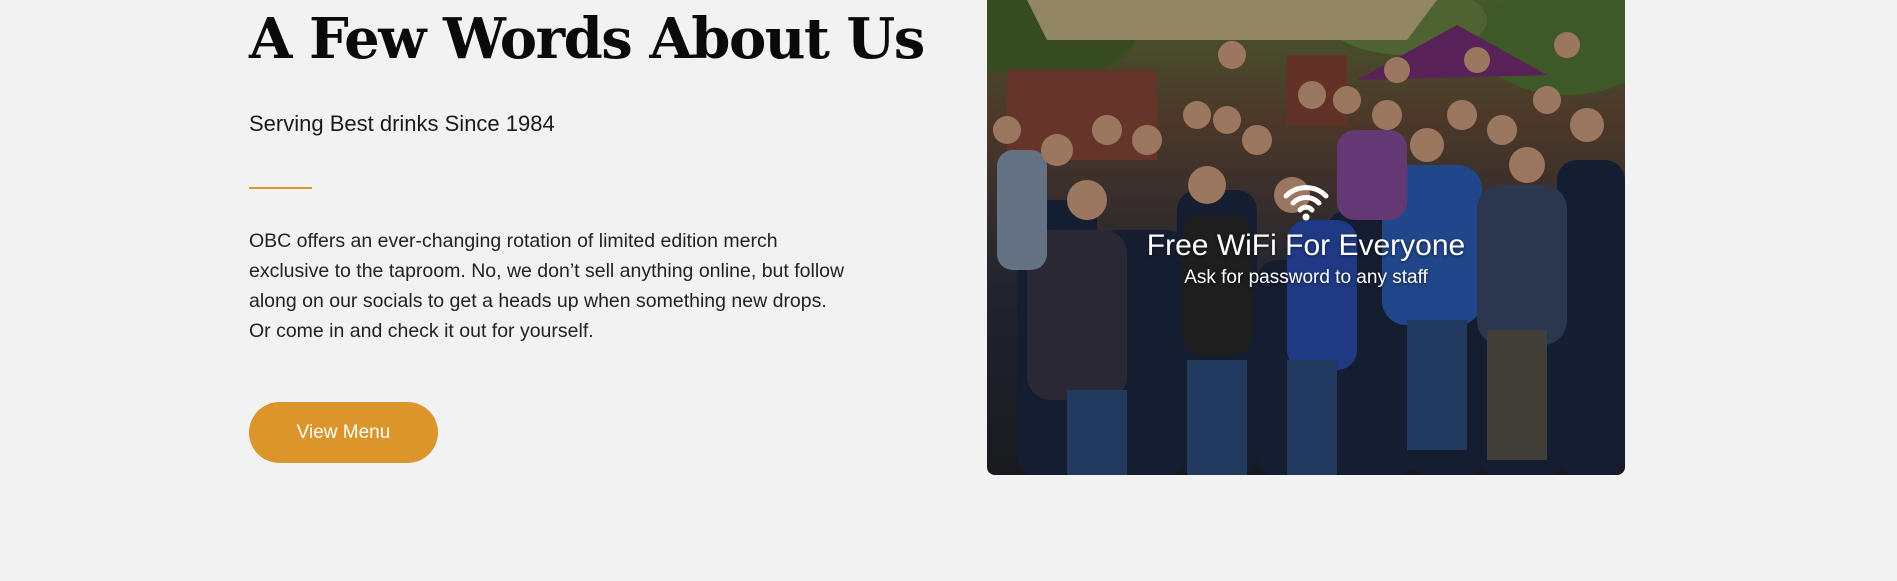 This screenshot has width=1897, height=581. What do you see at coordinates (1306, 203) in the screenshot?
I see `wifi-icon` at bounding box center [1306, 203].